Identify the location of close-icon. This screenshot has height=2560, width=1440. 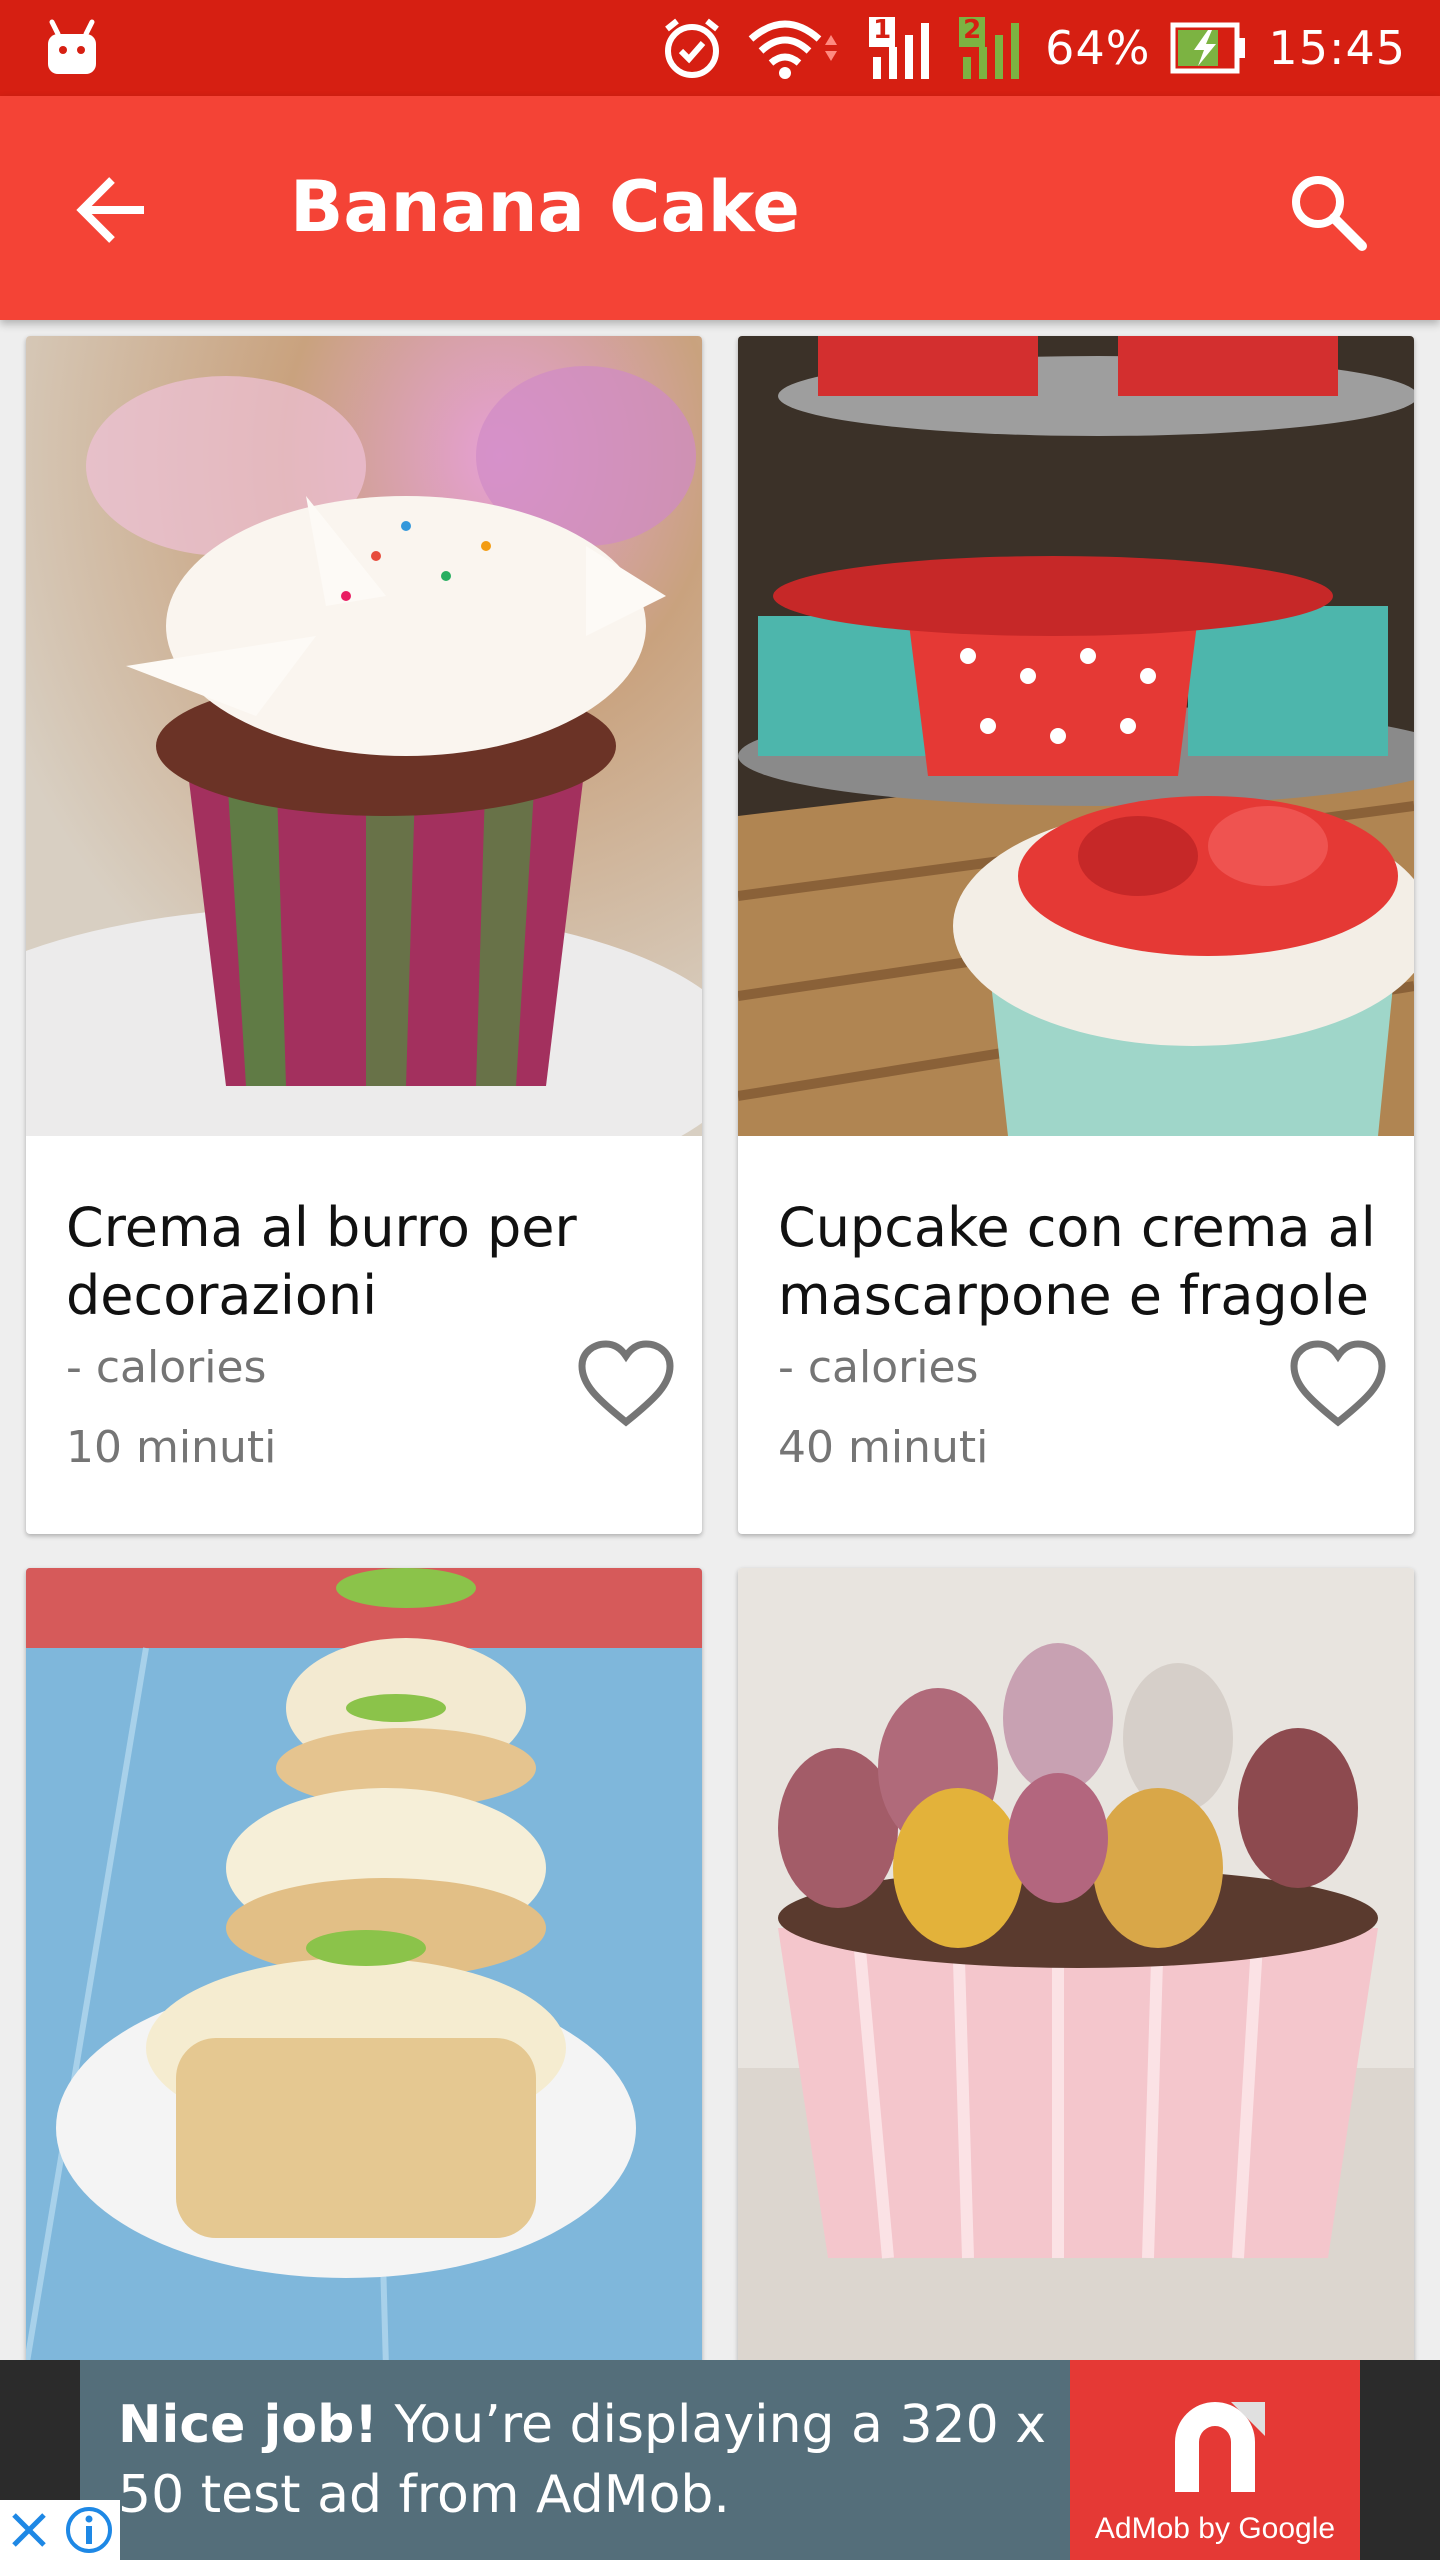
(29, 2530).